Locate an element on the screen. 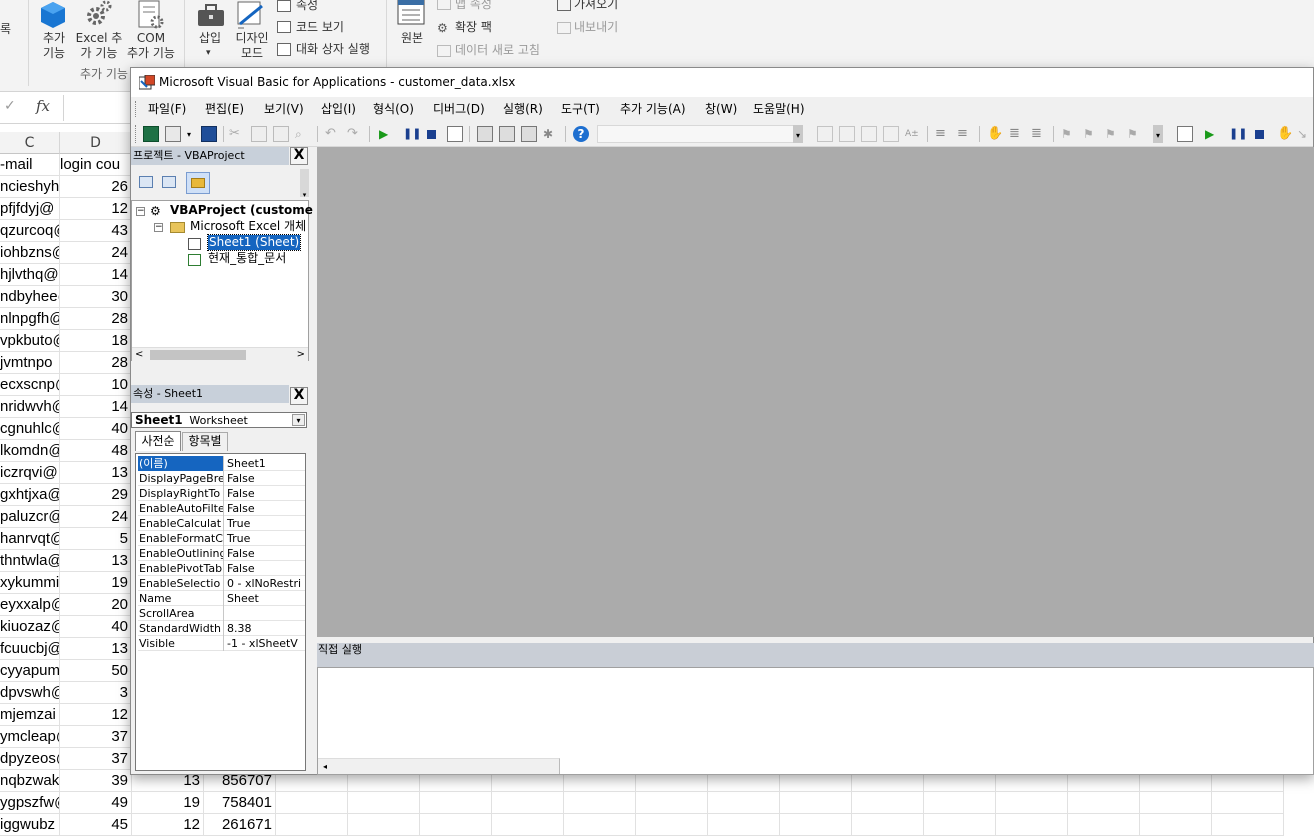  cell-value-f: 758401 is located at coordinates (240, 803).